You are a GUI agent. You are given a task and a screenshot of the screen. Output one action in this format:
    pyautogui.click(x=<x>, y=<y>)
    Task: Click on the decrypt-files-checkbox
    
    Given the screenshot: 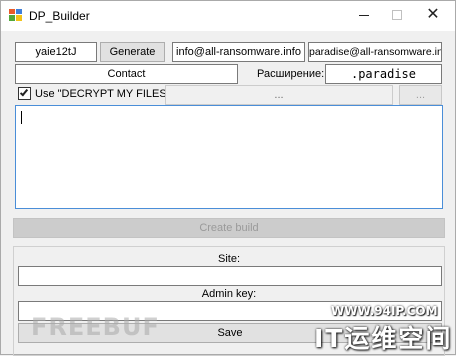 What is the action you would take?
    pyautogui.click(x=24, y=93)
    